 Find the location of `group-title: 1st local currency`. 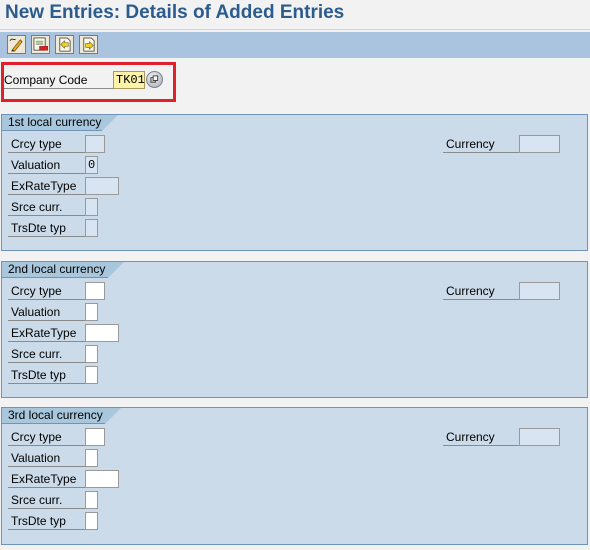

group-title: 1st local currency is located at coordinates (60, 123).